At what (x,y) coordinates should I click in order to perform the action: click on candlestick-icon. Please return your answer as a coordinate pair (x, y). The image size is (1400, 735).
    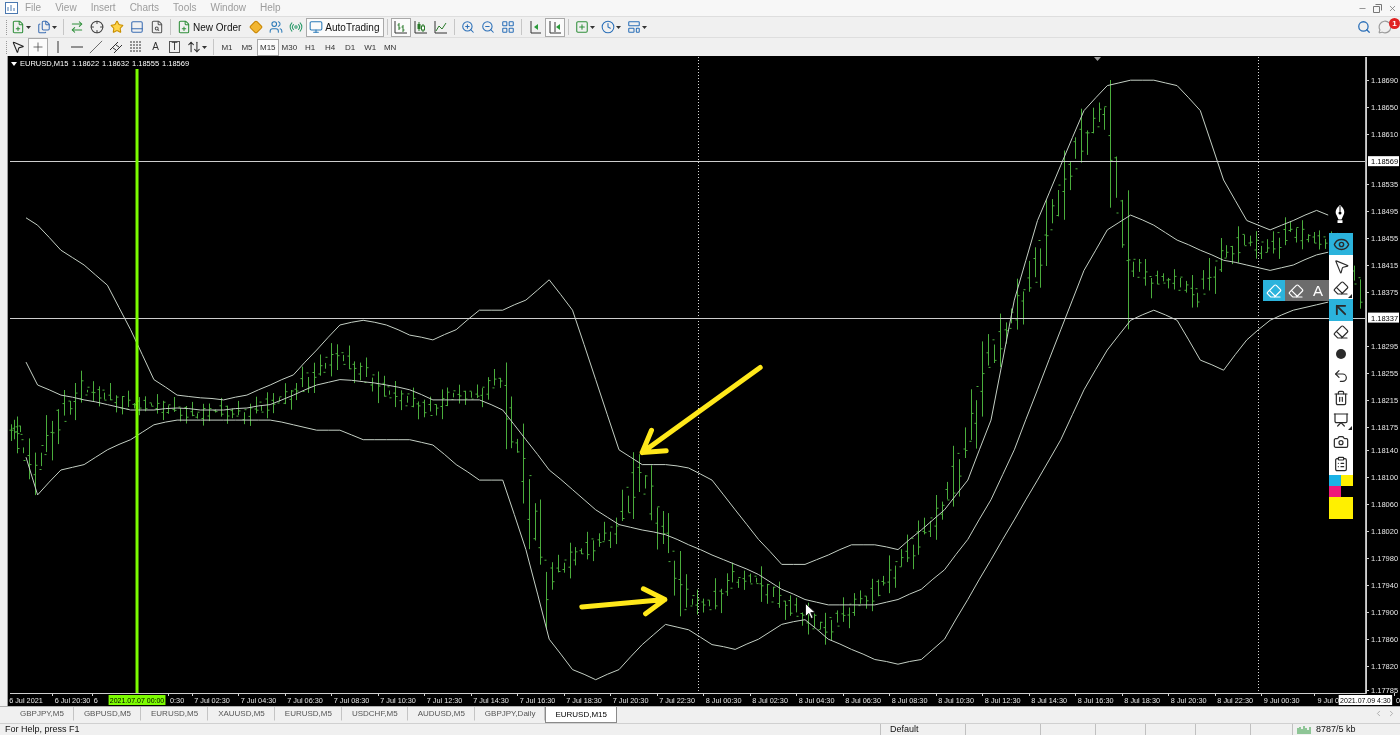
    Looking at the image, I should click on (421, 27).